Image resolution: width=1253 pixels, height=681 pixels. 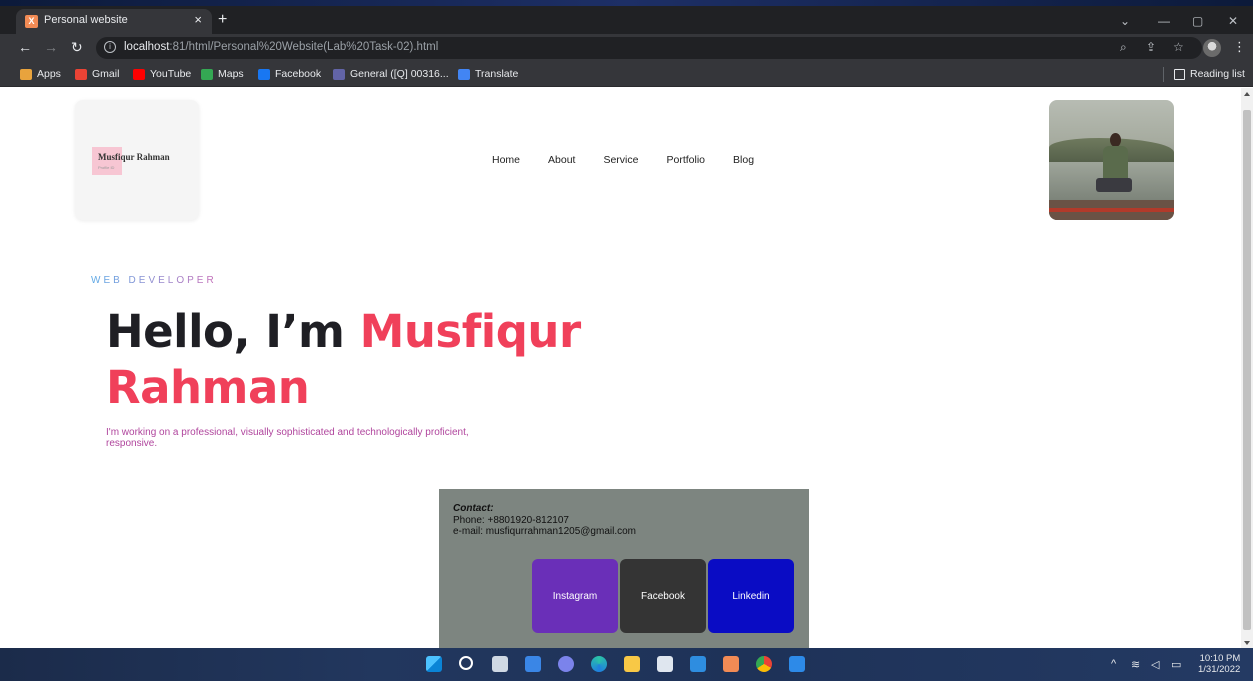 I want to click on gmail-icon, so click(x=81, y=74).